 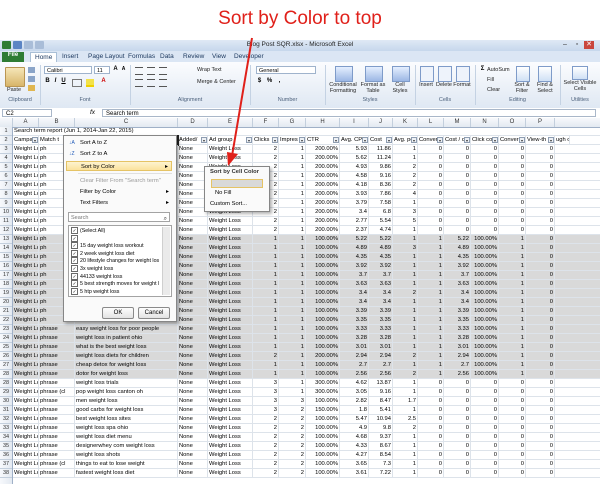 I want to click on row-header: 35, so click(x=6, y=446).